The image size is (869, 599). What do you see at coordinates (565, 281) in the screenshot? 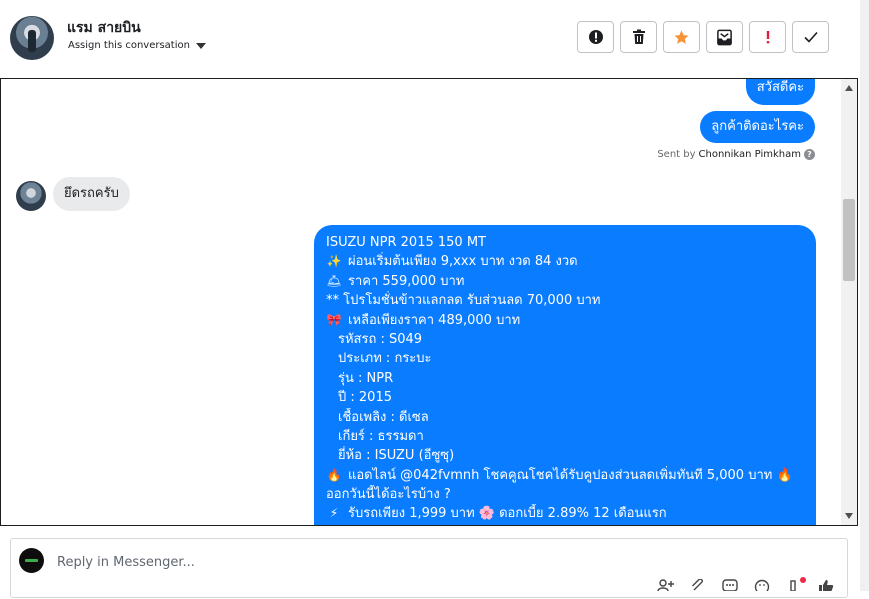
I see `listing-line: 🛎 ราคา 559,000 บาท` at bounding box center [565, 281].